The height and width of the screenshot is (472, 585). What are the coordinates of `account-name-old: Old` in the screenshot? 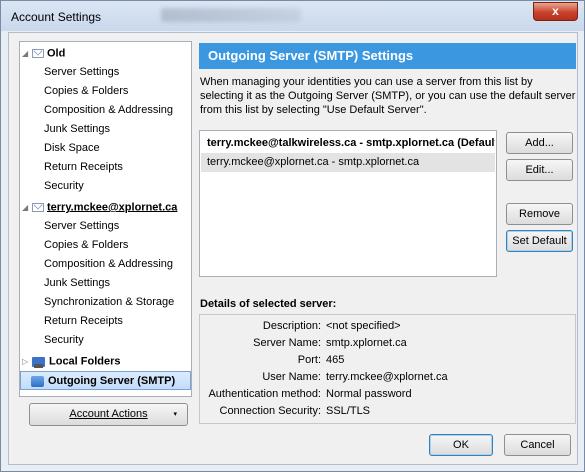 It's located at (56, 53).